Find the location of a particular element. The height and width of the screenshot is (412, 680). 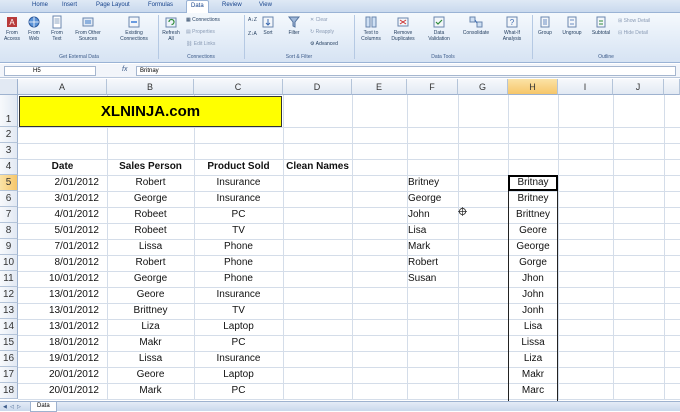

row-header-16: 16 is located at coordinates (9, 359).